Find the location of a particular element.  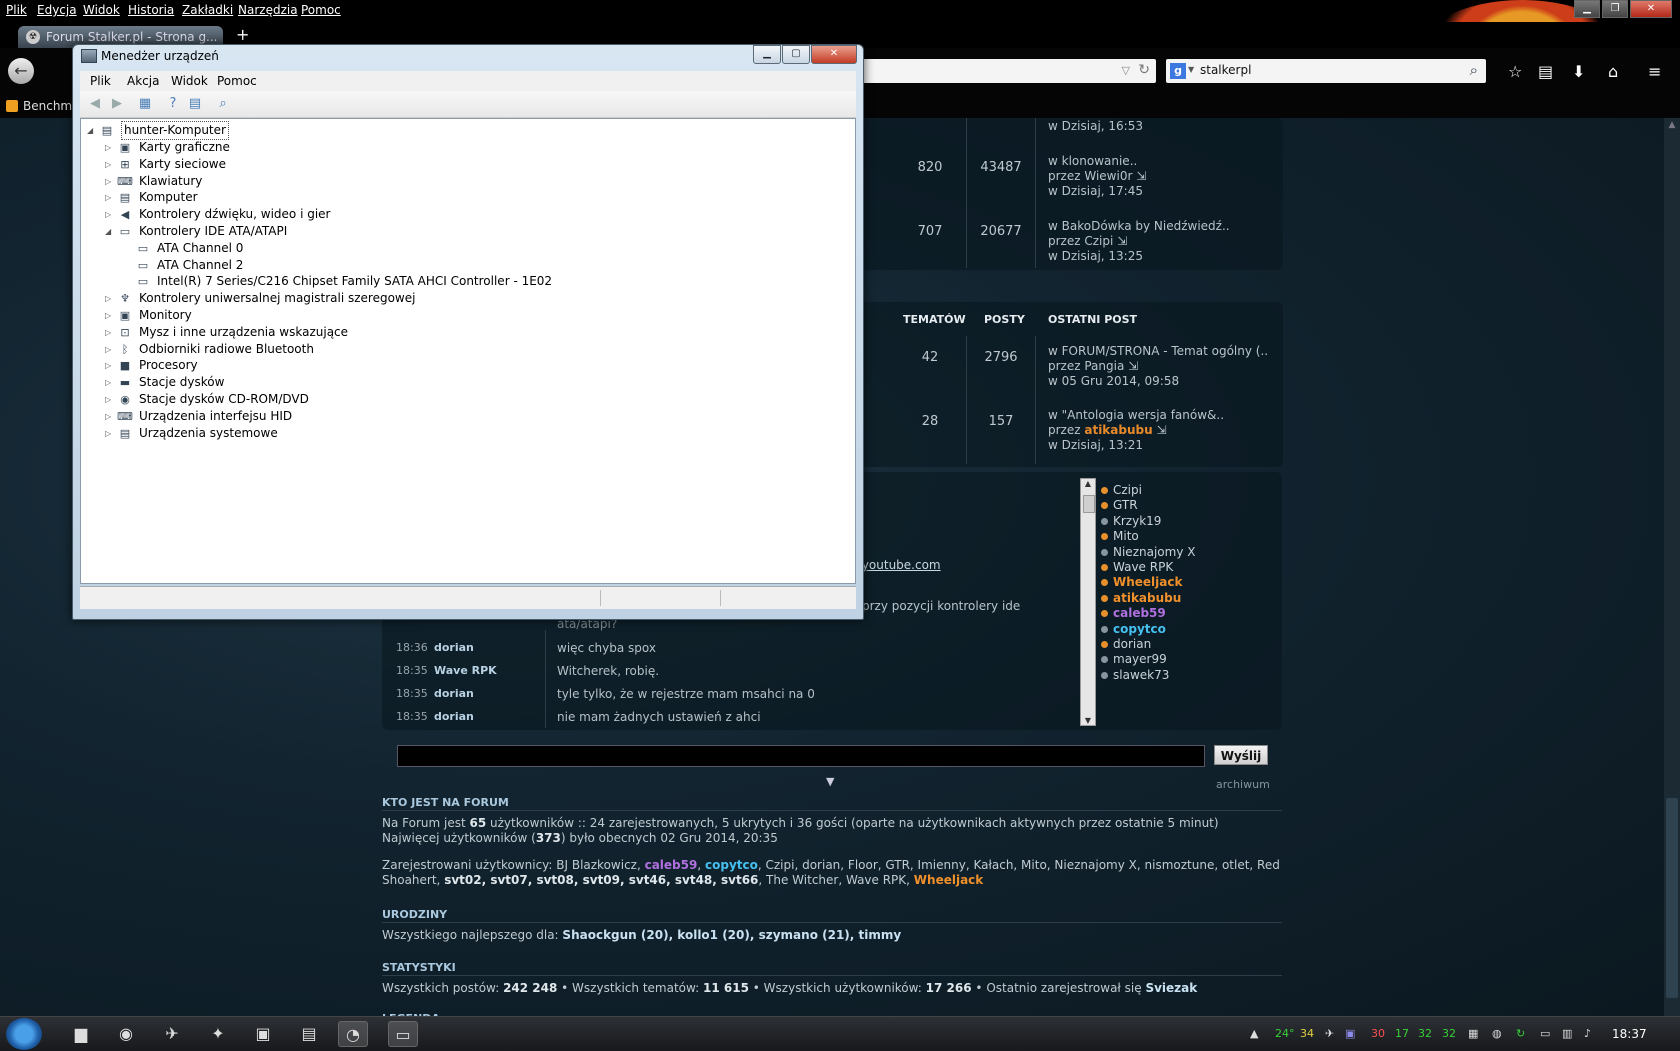

network-icon: ▤ is located at coordinates (309, 1034).